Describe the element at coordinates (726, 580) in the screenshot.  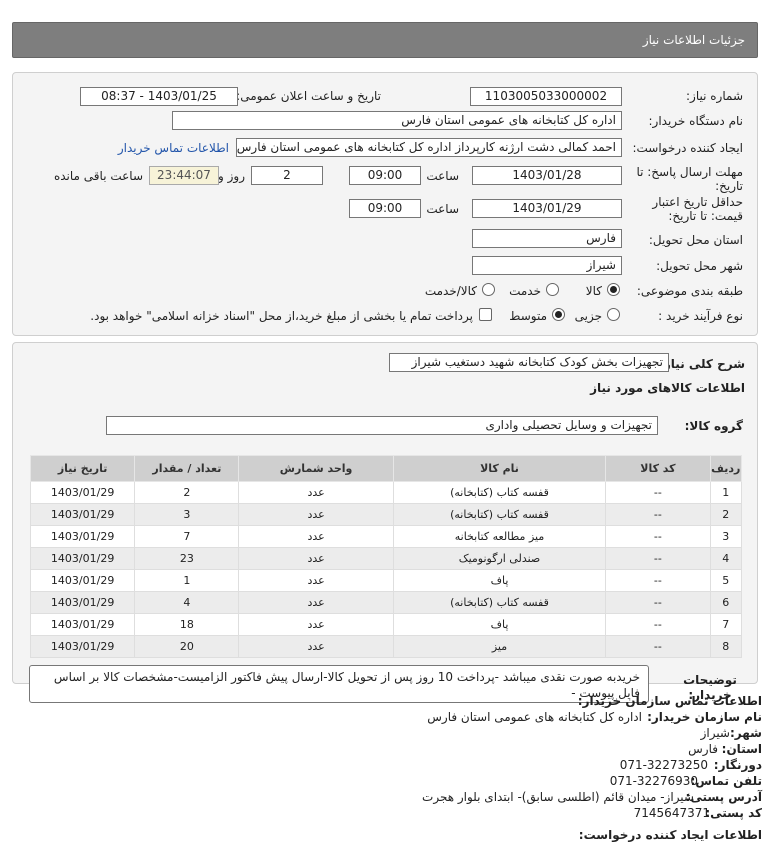
I see `row-number: 5` at that location.